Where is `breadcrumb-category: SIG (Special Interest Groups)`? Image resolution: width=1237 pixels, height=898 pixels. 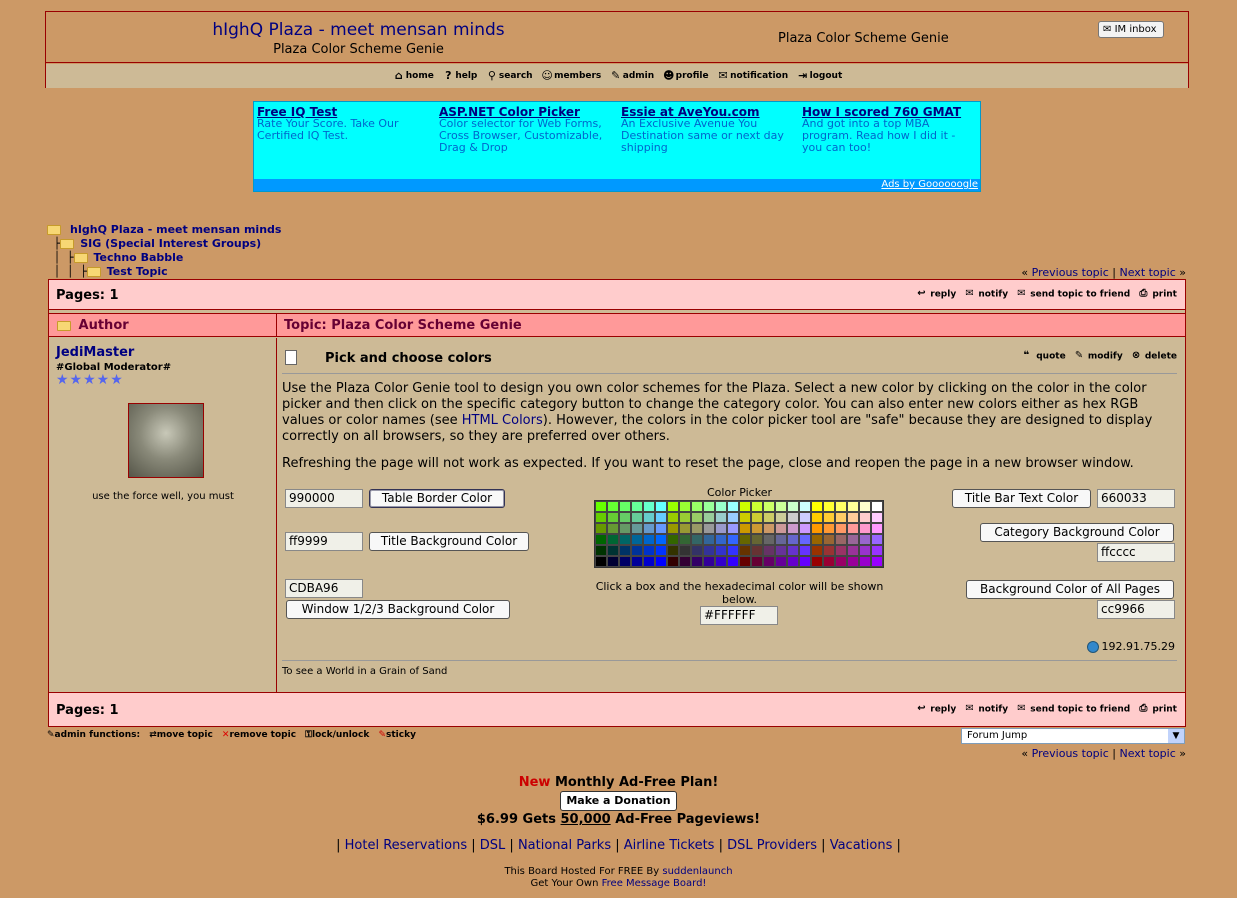
breadcrumb-category: SIG (Special Interest Groups) is located at coordinates (170, 243).